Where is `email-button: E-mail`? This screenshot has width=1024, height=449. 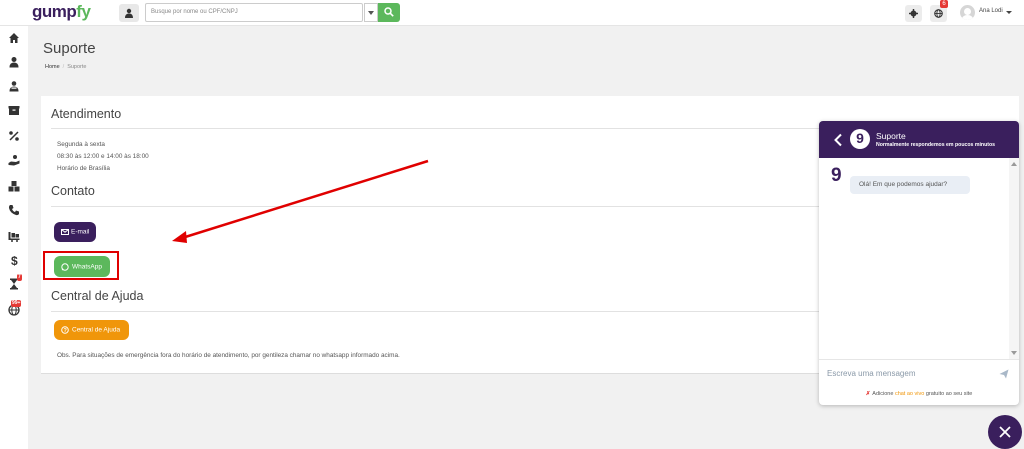
email-button: E-mail is located at coordinates (75, 232).